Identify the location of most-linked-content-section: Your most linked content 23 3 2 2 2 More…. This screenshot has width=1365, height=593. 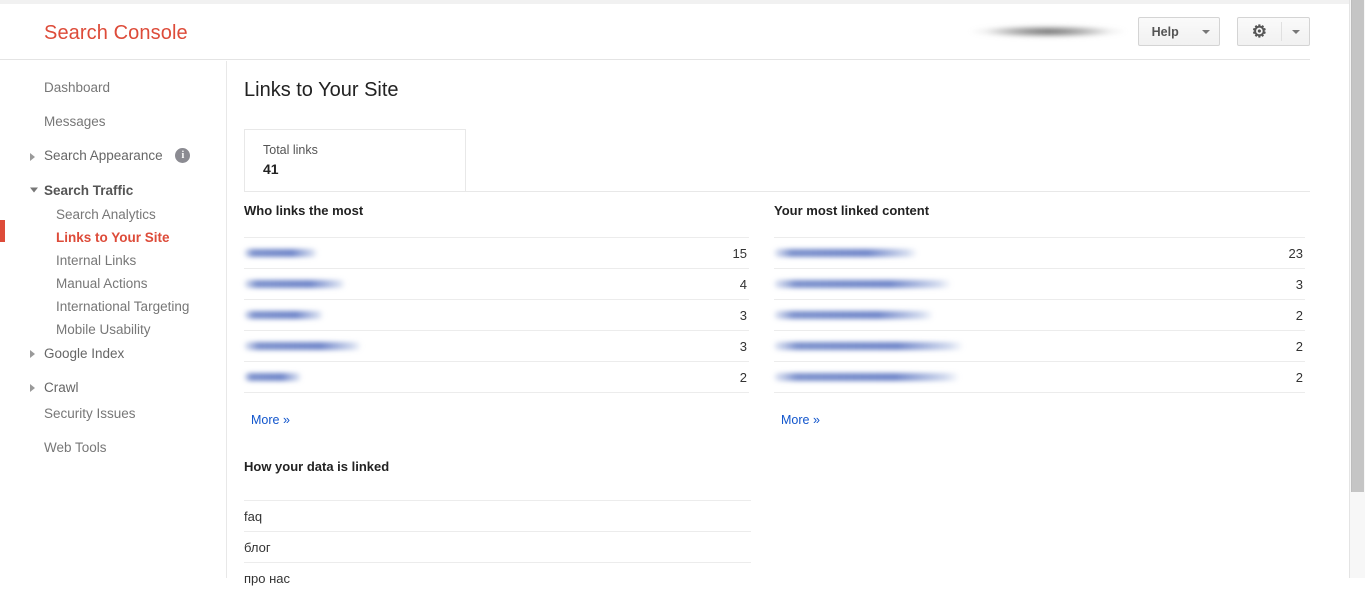
(1039, 316).